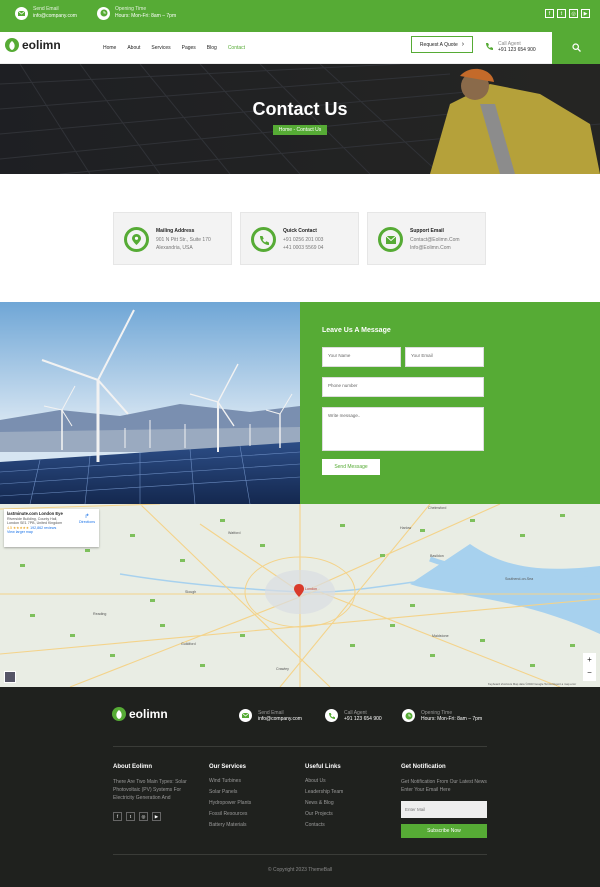 Image resolution: width=600 pixels, height=887 pixels. I want to click on footer-link: About Us, so click(324, 781).